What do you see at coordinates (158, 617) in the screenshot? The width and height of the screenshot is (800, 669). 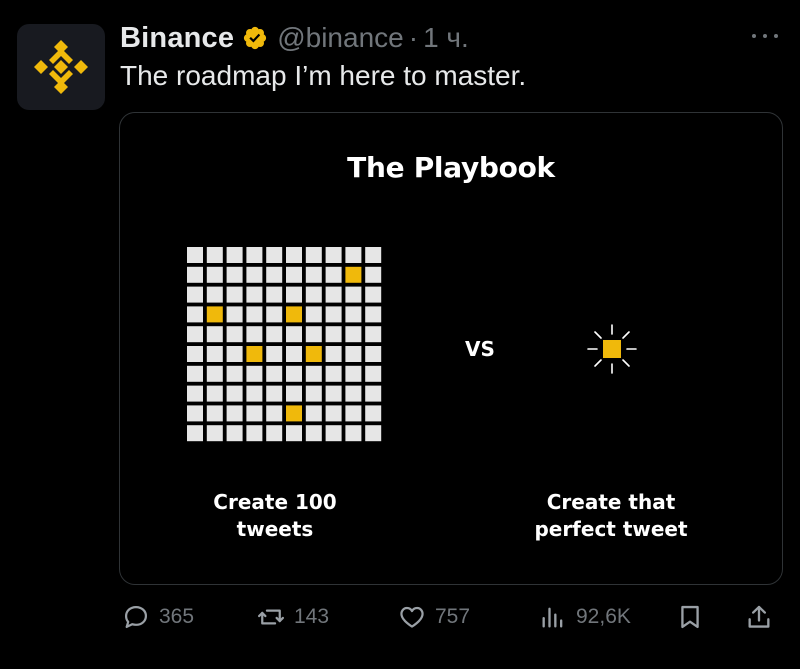 I see `reply-button: 365` at bounding box center [158, 617].